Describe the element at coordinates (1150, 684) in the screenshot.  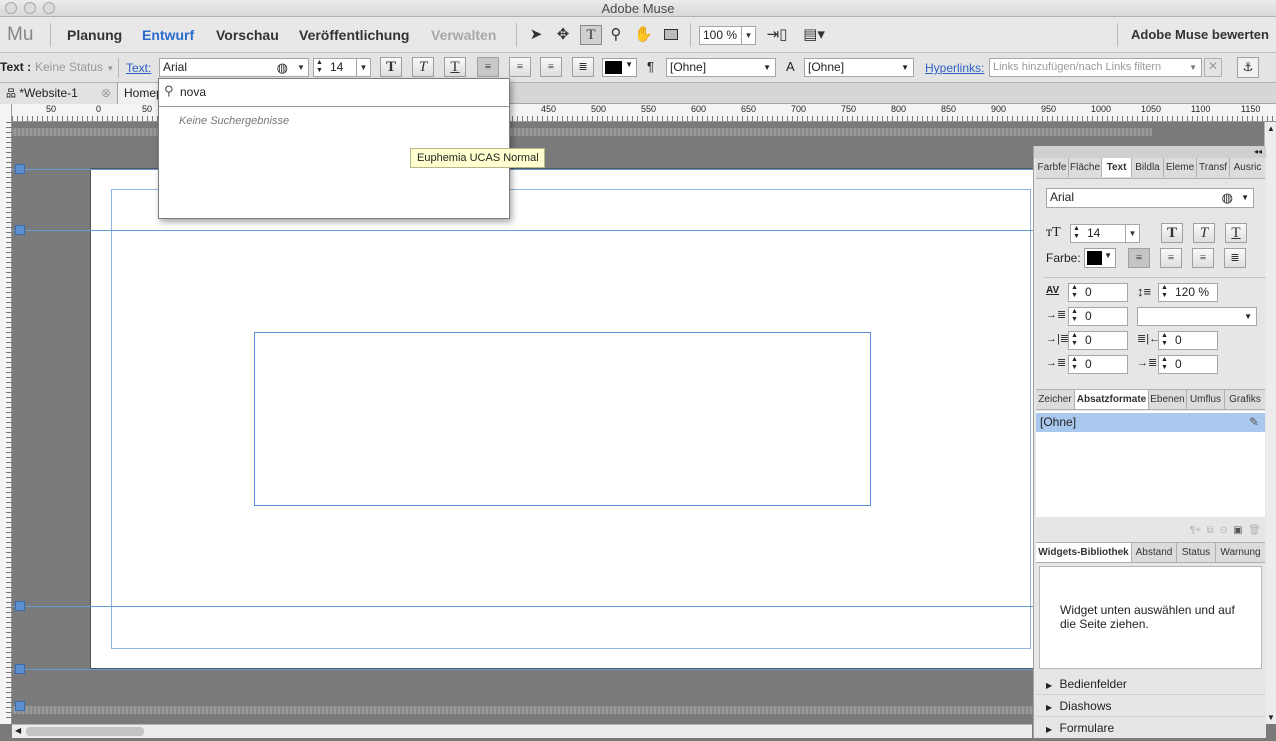
I see `section-bedienfelder: ▶ Bedienfelder` at that location.